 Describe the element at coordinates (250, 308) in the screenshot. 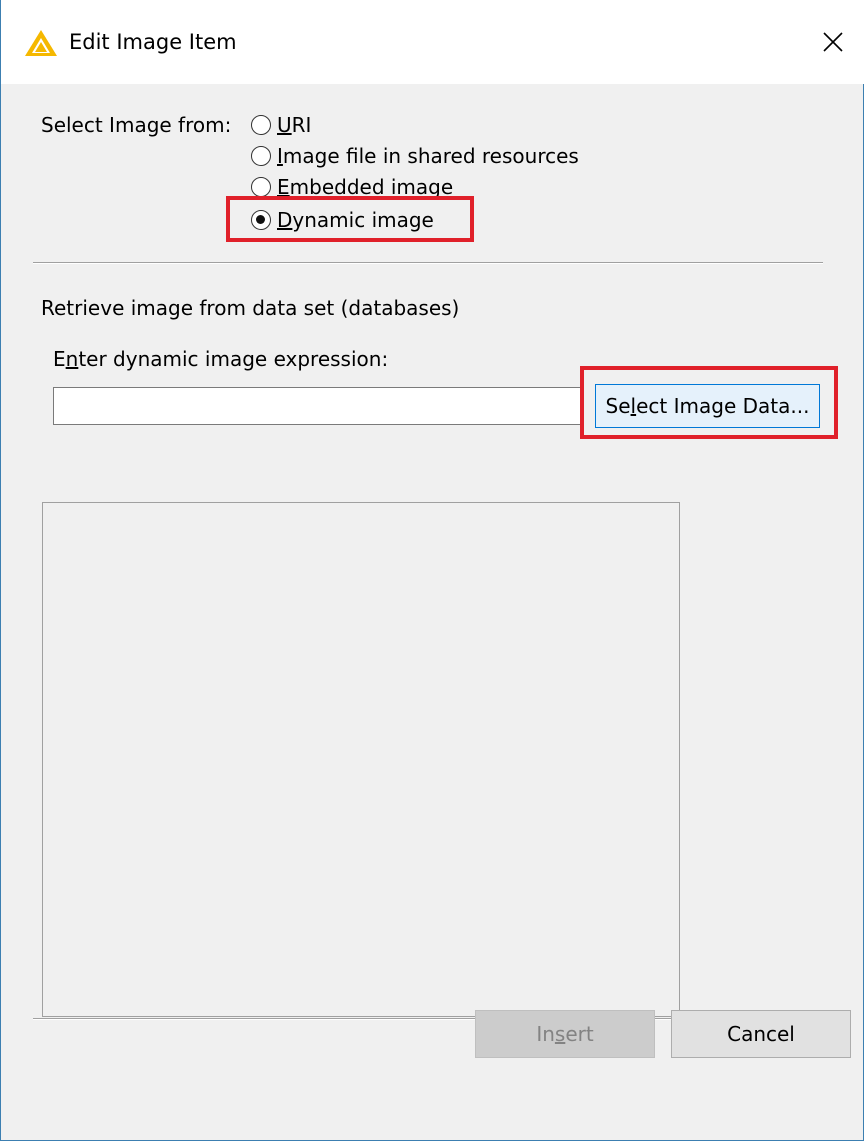

I see `retrieve-description: Retrieve image from data set (databases)` at that location.